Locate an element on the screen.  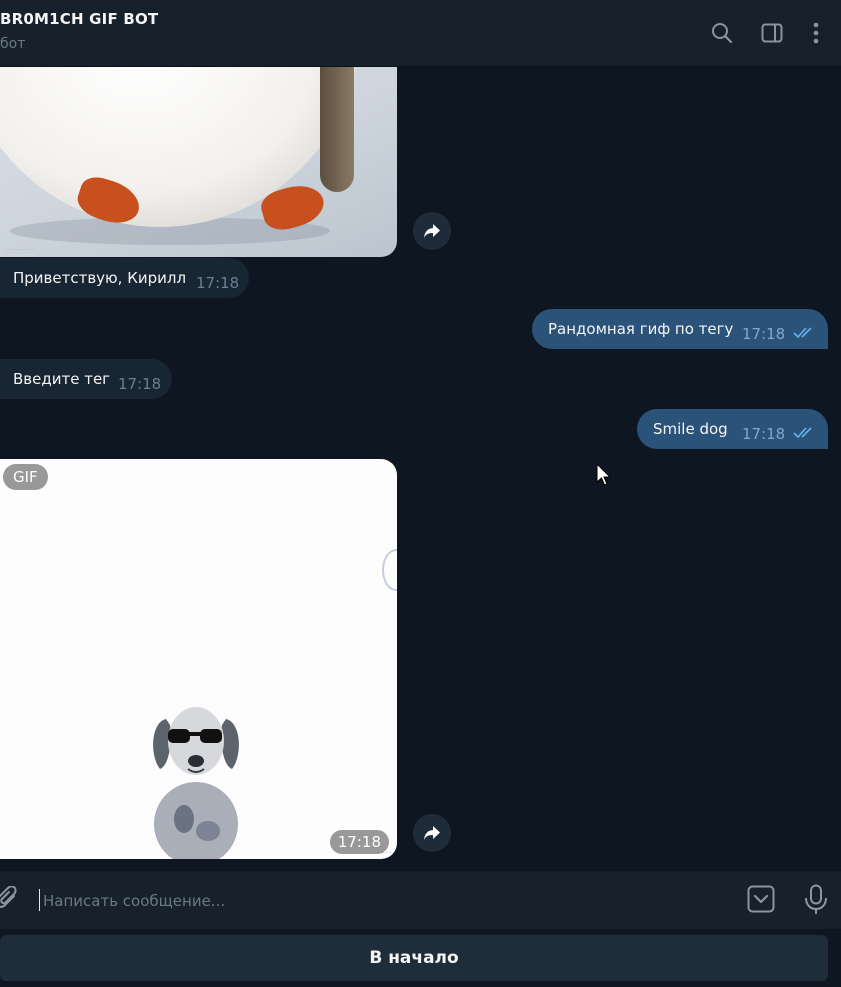
chat-title: BR0M1CH GIF BOT is located at coordinates (79, 19).